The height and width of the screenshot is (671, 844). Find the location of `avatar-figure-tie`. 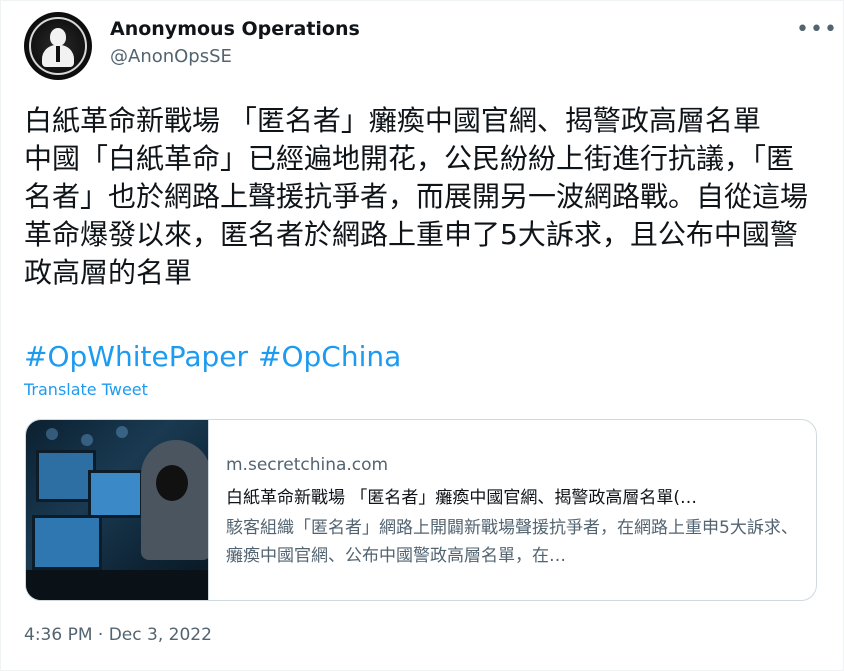

avatar-figure-tie is located at coordinates (58, 54).